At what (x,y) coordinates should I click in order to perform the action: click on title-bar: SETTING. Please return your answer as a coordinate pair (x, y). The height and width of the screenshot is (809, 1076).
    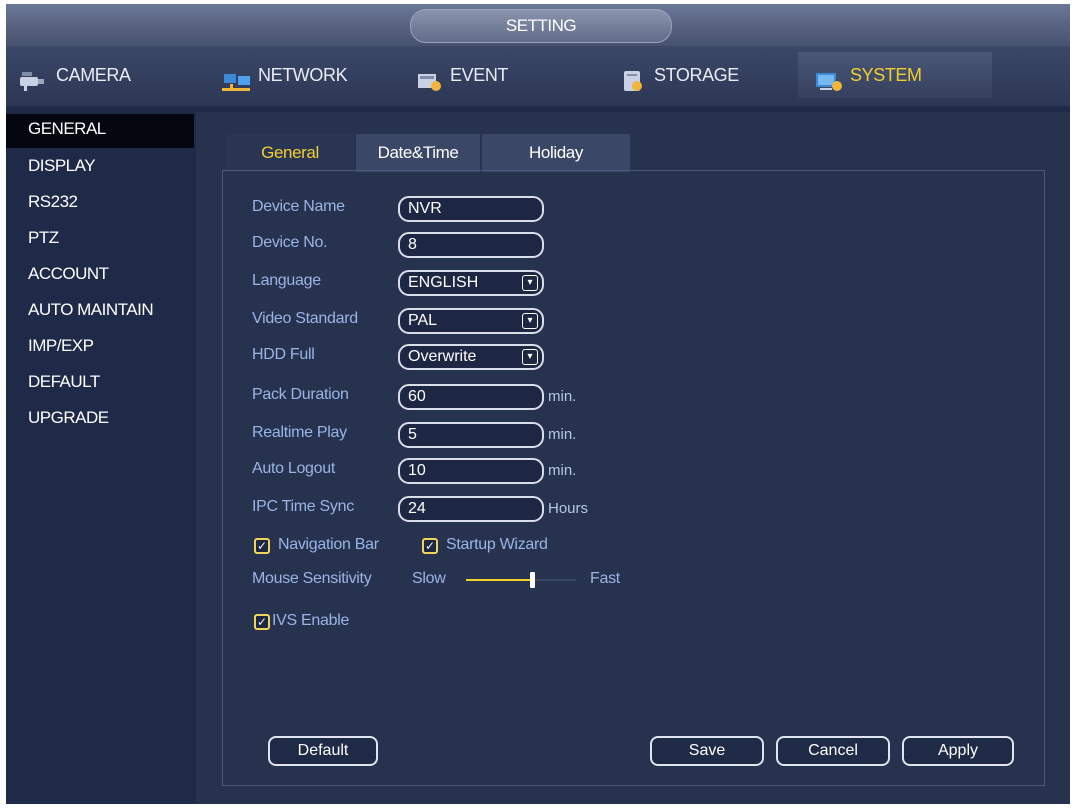
    Looking at the image, I should click on (538, 25).